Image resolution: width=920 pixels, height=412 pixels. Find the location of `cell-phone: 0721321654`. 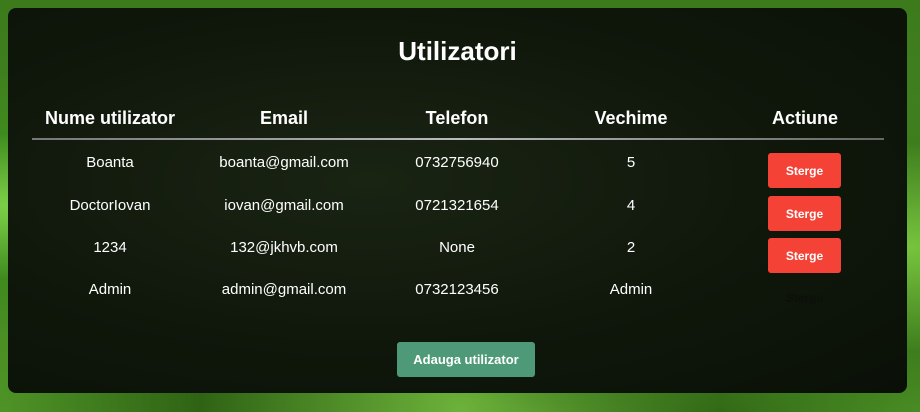

cell-phone: 0721321654 is located at coordinates (457, 205).